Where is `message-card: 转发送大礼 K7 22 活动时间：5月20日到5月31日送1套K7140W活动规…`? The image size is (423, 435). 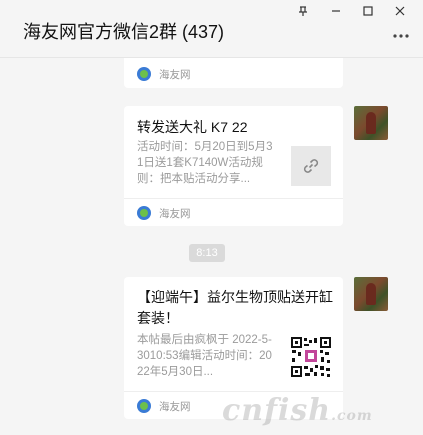 message-card: 转发送大礼 K7 22 活动时间：5月20日到5月31日送1套K7140W活动规… is located at coordinates (233, 166).